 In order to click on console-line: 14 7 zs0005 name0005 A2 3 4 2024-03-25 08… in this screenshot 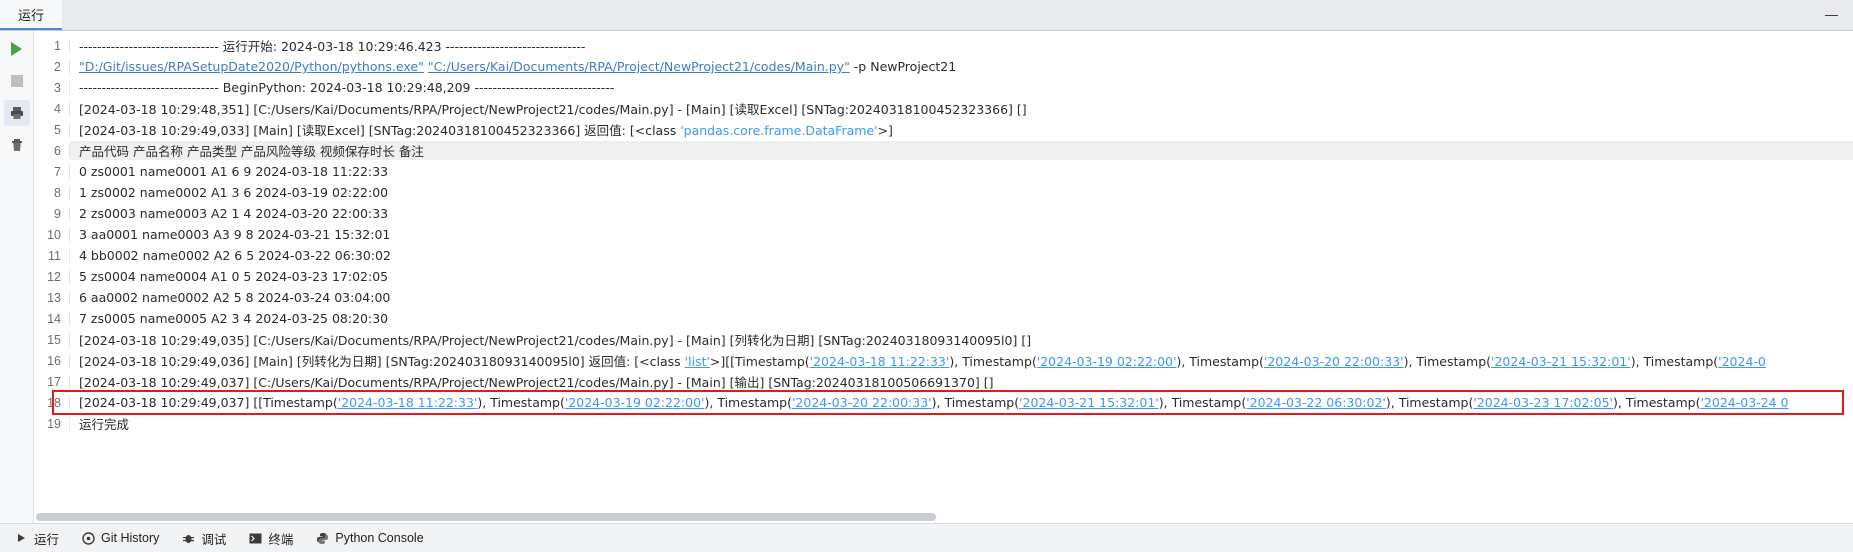, I will do `click(943, 318)`.